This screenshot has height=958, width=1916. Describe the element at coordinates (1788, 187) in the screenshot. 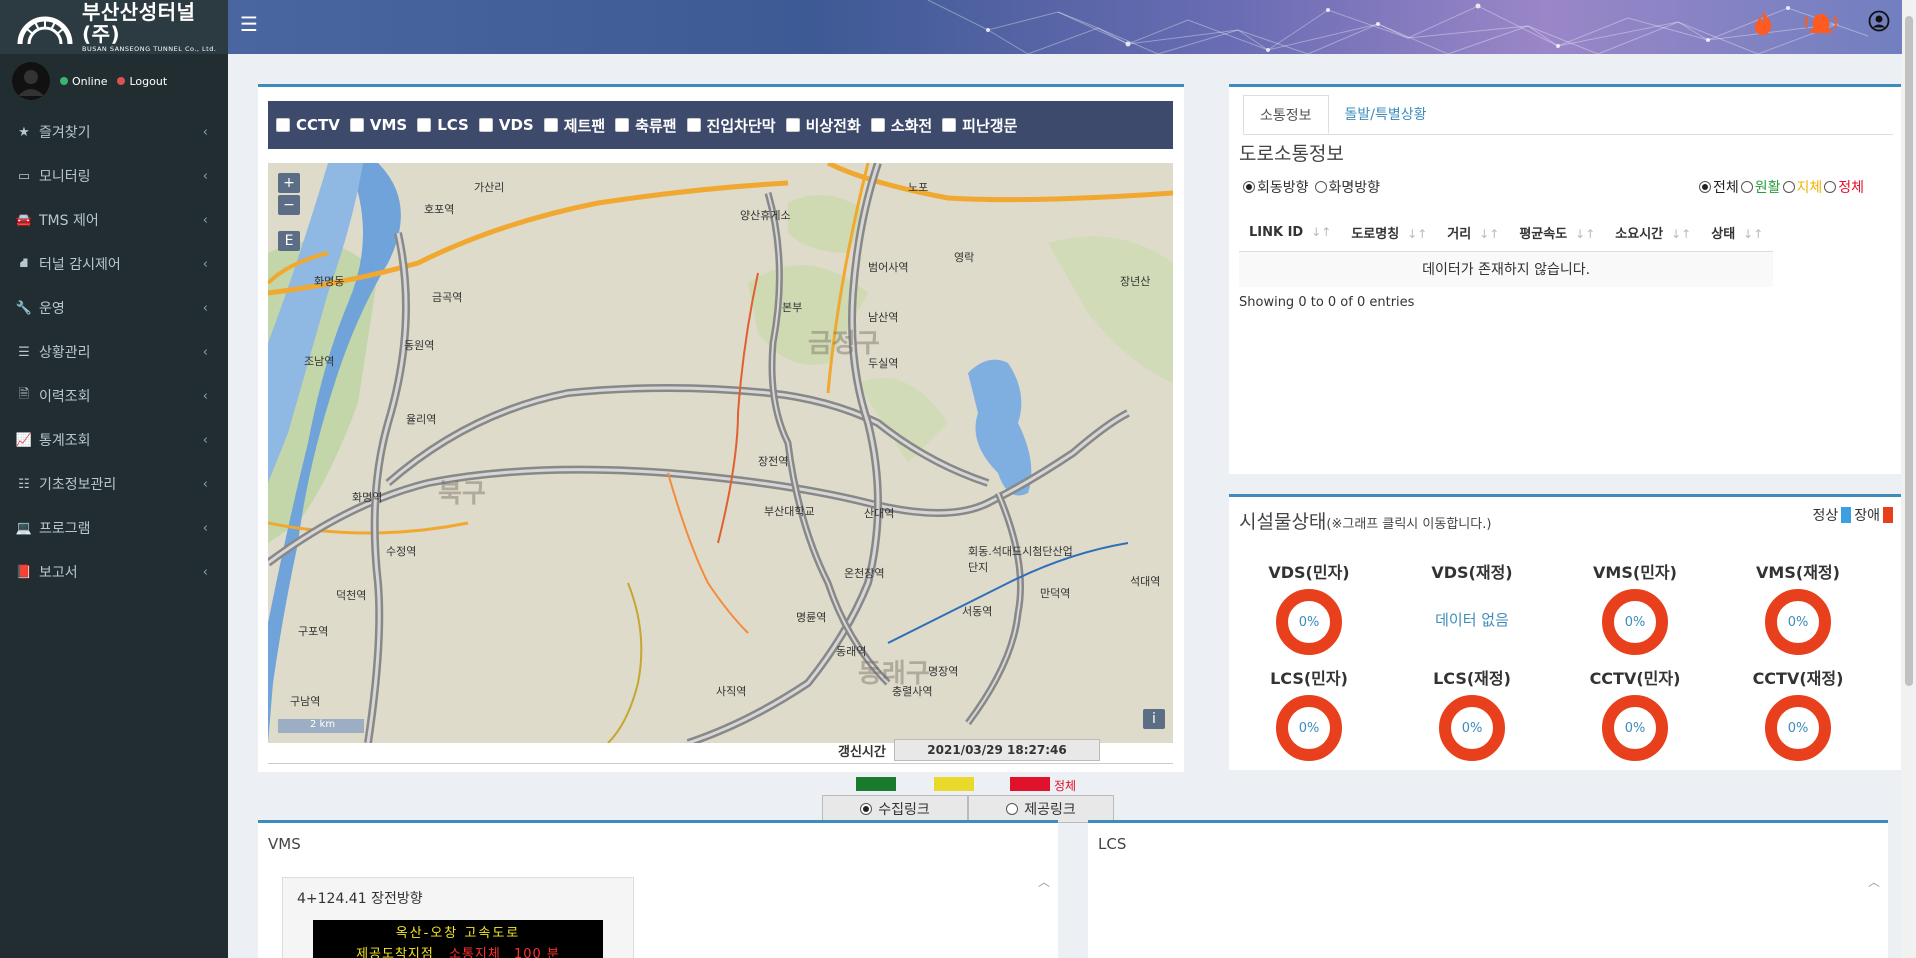

I see `status-radio-delay` at that location.